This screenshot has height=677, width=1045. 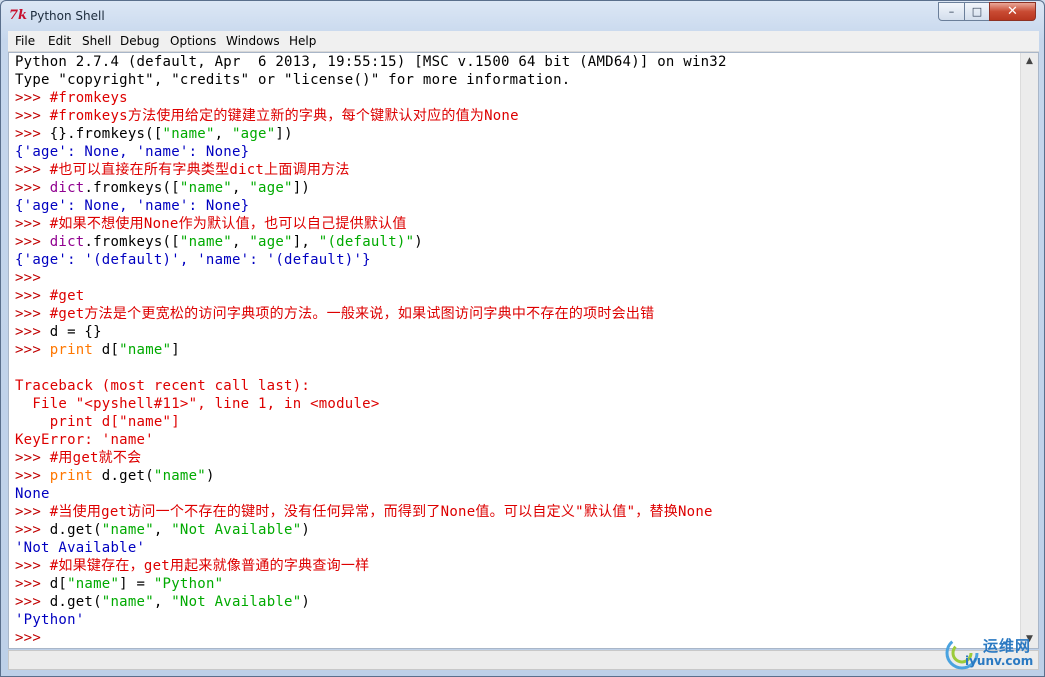 I want to click on menu-file: File, so click(x=25, y=41).